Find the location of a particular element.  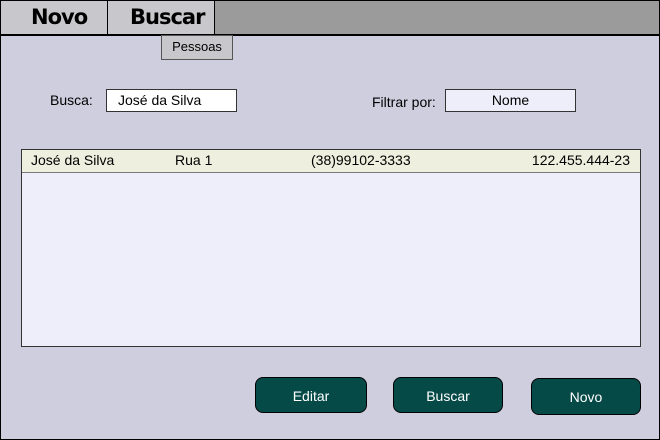

tab-buscar: Buscar is located at coordinates (161, 17).